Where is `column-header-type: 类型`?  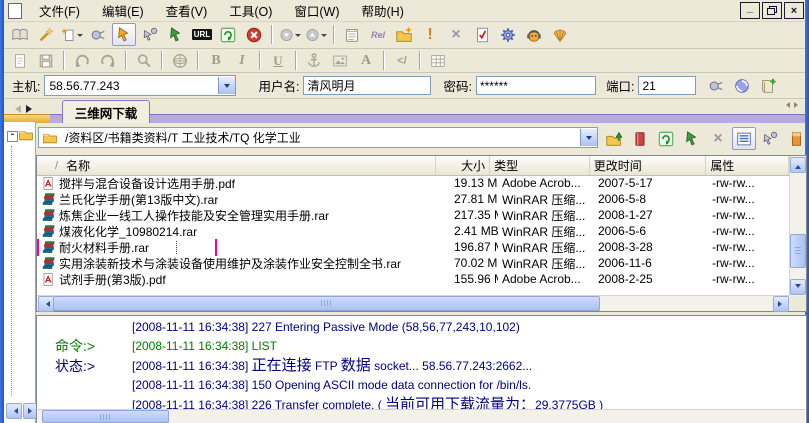
column-header-type: 类型 is located at coordinates (540, 165).